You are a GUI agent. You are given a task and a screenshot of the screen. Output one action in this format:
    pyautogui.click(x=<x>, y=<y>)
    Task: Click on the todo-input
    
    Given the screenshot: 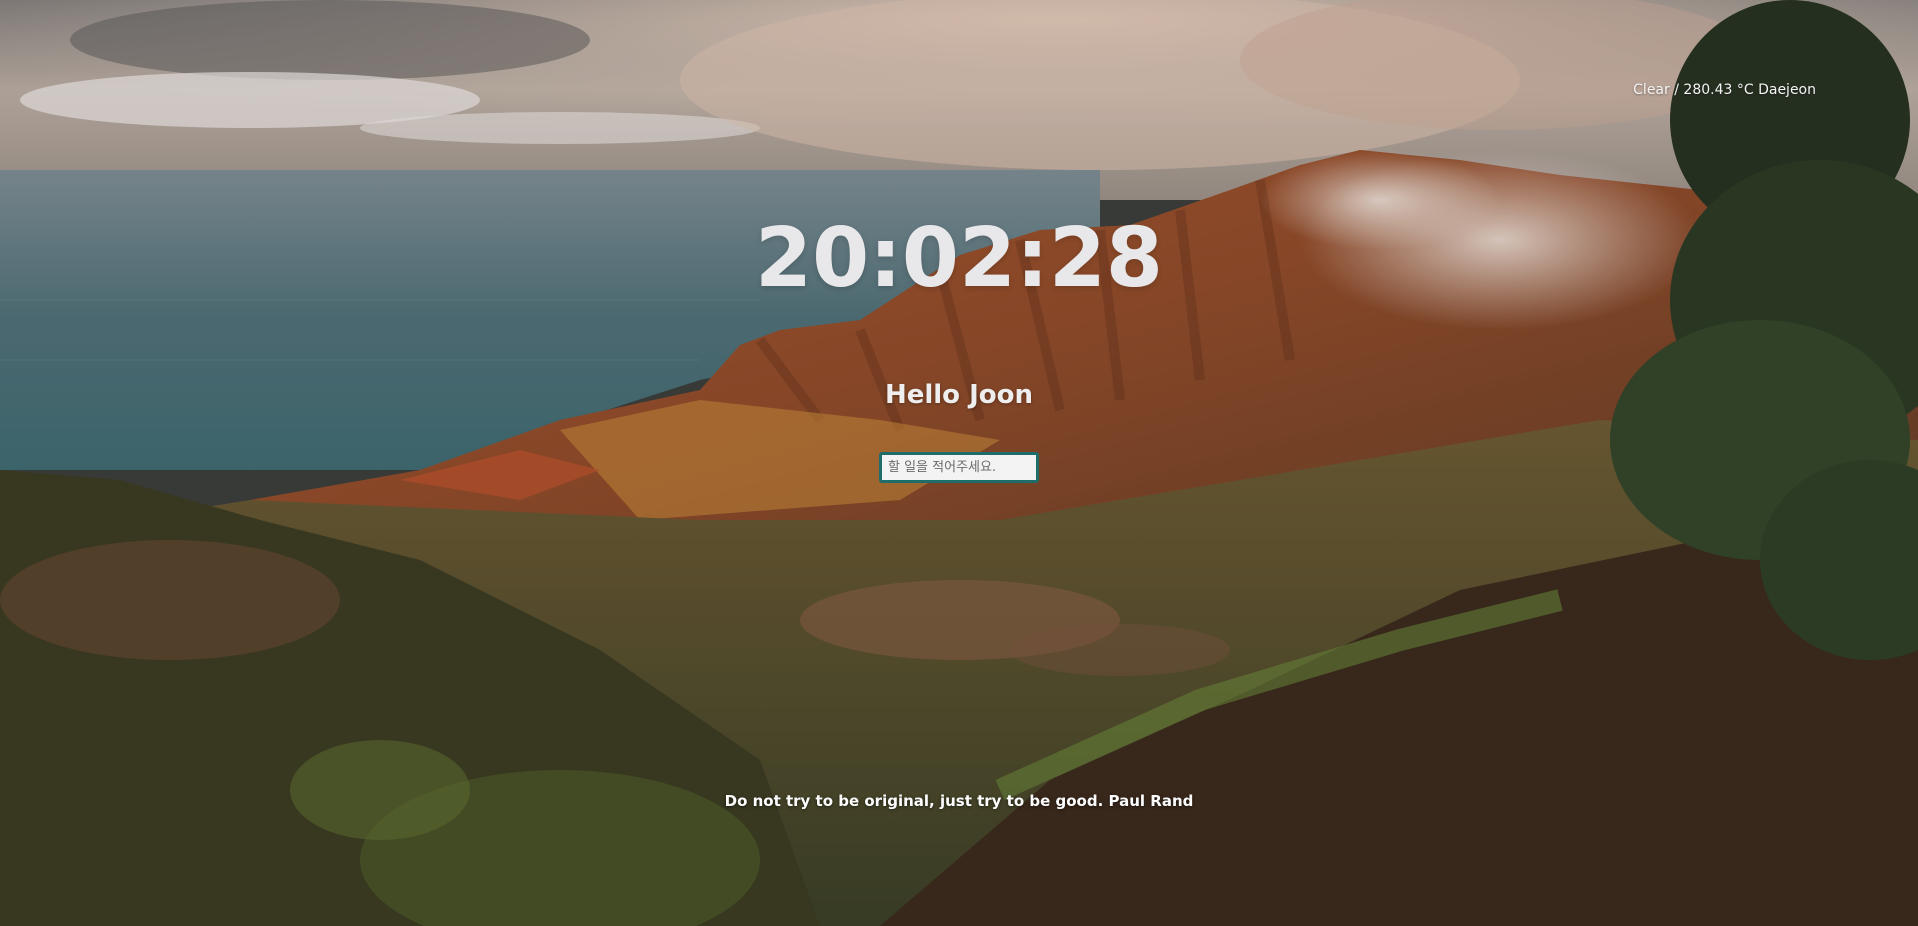 What is the action you would take?
    pyautogui.click(x=959, y=467)
    